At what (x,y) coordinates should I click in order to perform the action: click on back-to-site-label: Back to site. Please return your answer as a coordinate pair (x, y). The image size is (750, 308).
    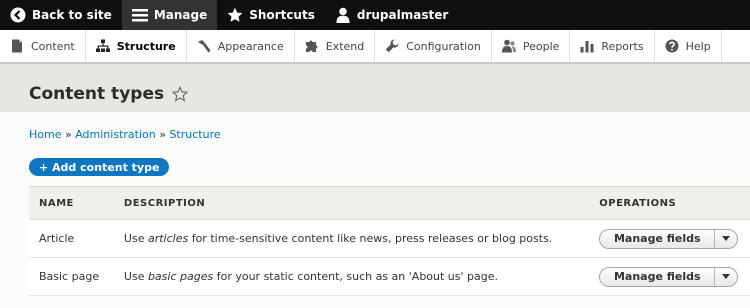
    Looking at the image, I should click on (72, 15).